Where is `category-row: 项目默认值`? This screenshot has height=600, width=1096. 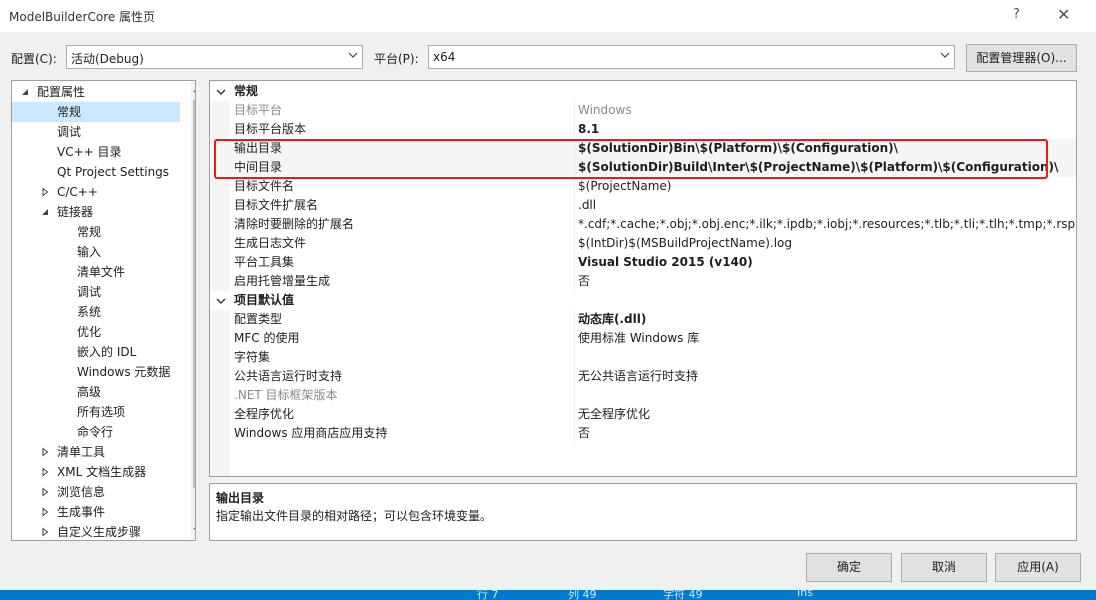 category-row: 项目默认值 is located at coordinates (643, 300).